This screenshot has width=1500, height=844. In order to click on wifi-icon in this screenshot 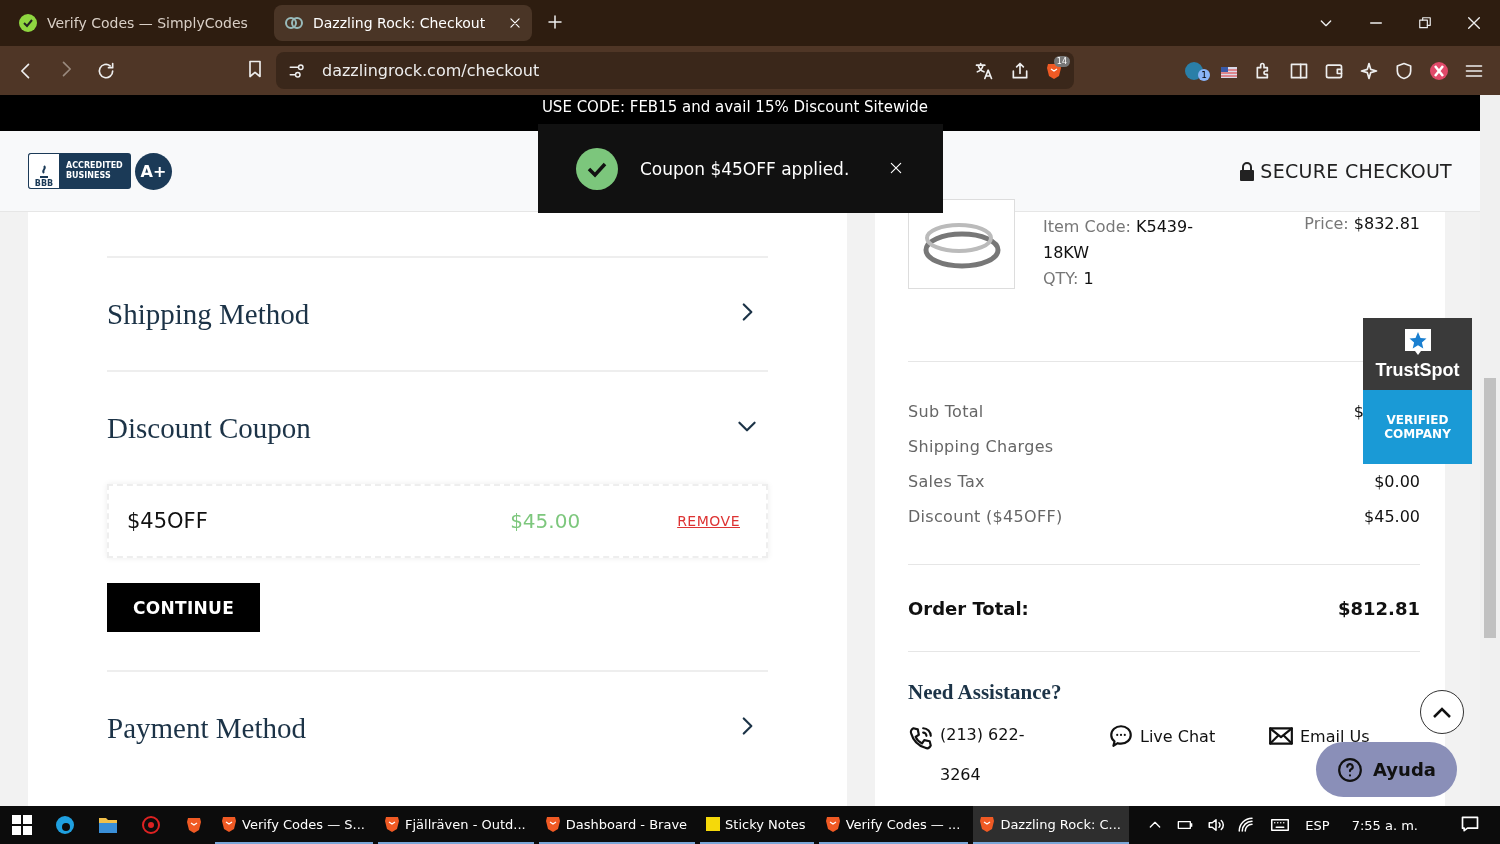, I will do `click(1246, 825)`.